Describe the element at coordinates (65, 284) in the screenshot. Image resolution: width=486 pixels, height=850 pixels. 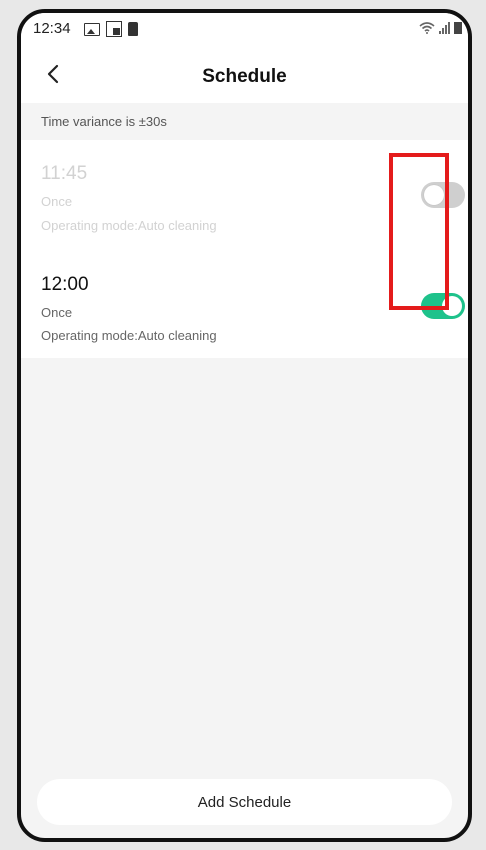
I see `schedule-time: 12:00` at that location.